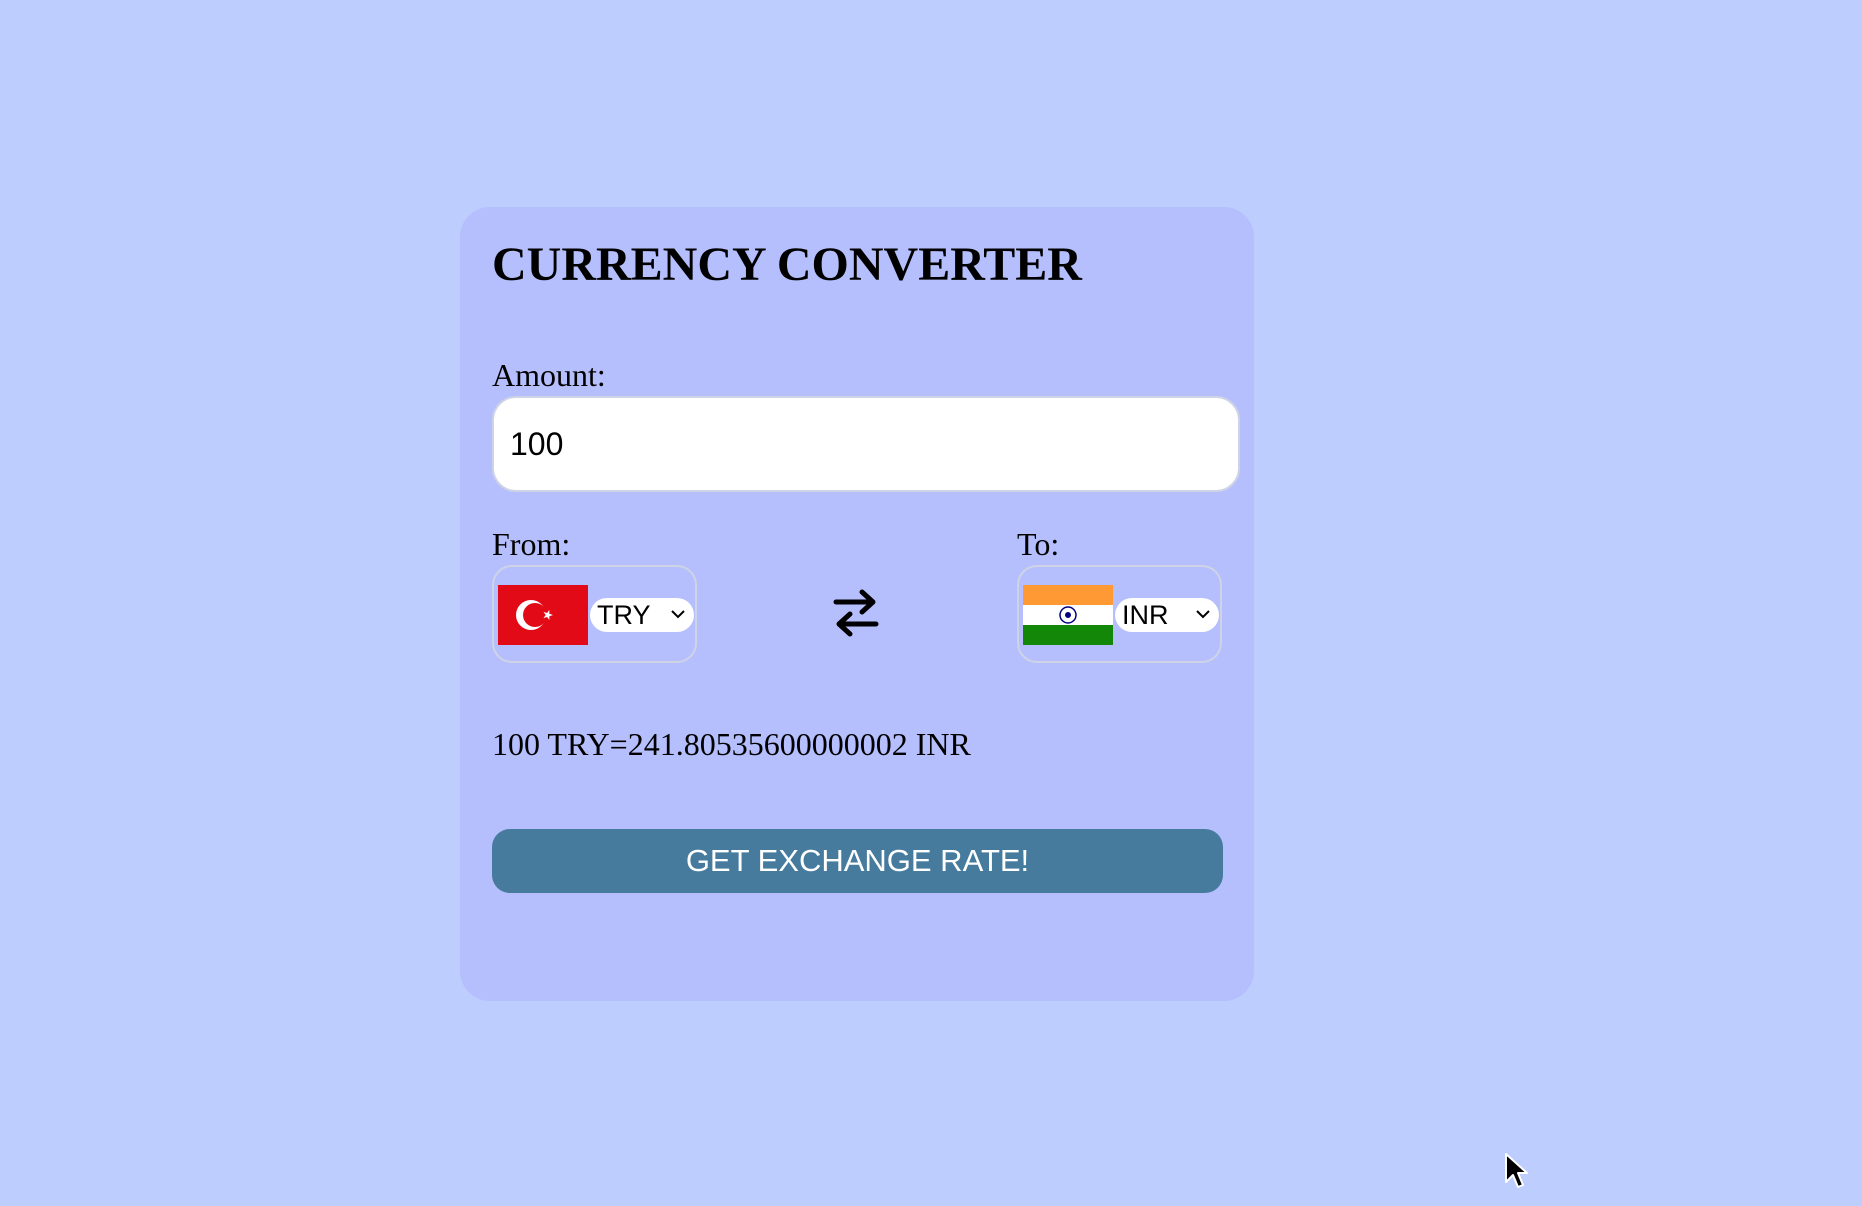  Describe the element at coordinates (531, 544) in the screenshot. I see `from-label: From:` at that location.